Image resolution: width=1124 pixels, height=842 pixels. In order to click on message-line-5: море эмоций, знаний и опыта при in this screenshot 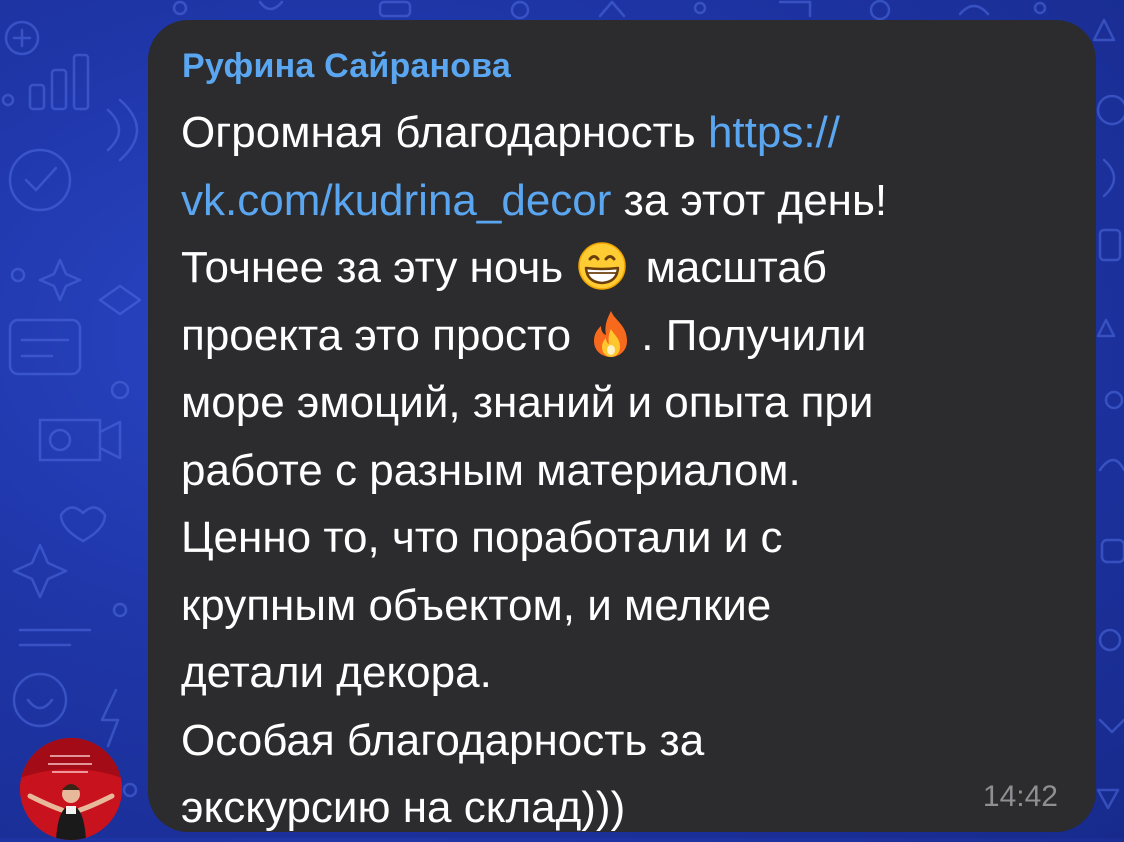, I will do `click(527, 402)`.